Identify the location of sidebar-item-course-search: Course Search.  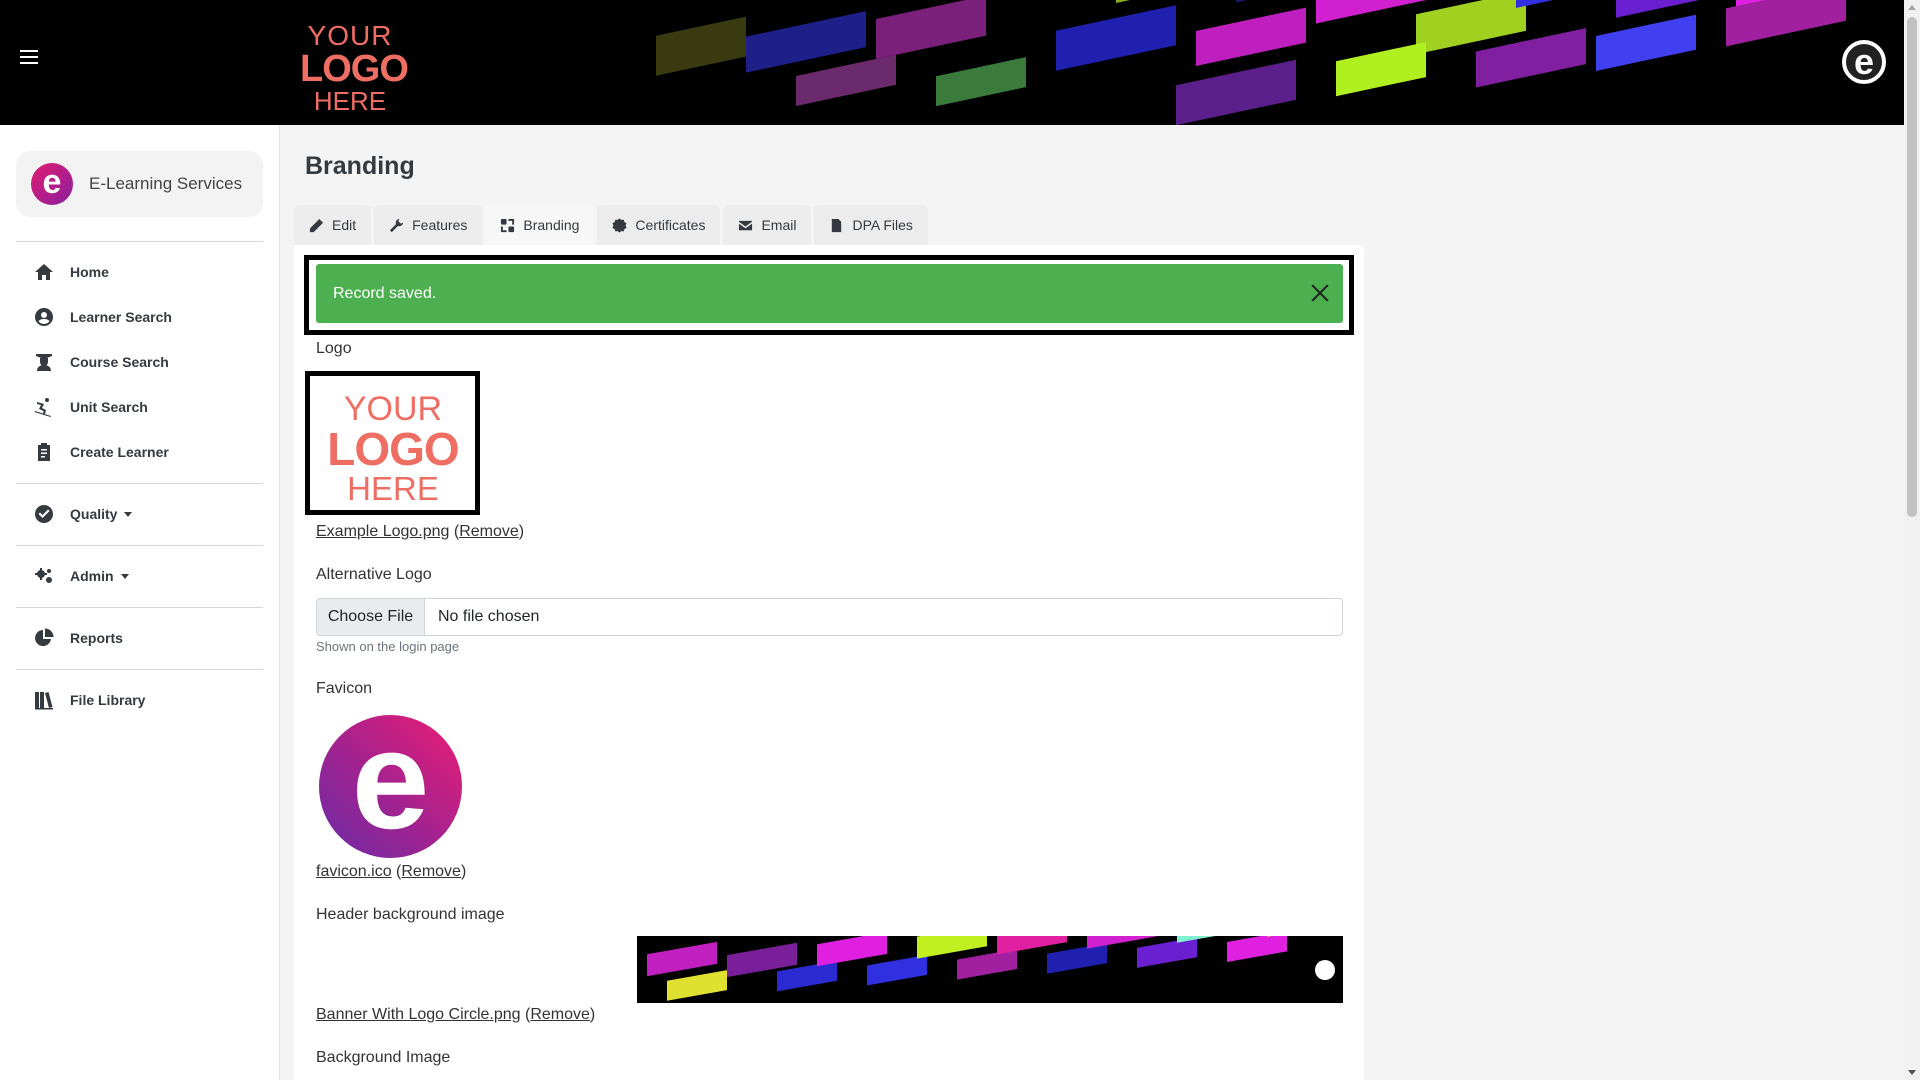
(101, 362).